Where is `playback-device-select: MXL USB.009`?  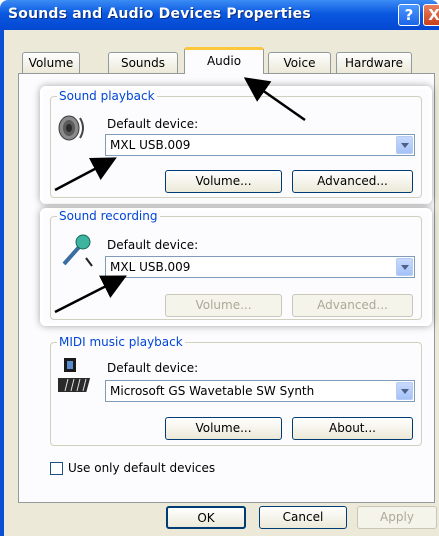 playback-device-select: MXL USB.009 is located at coordinates (260, 145).